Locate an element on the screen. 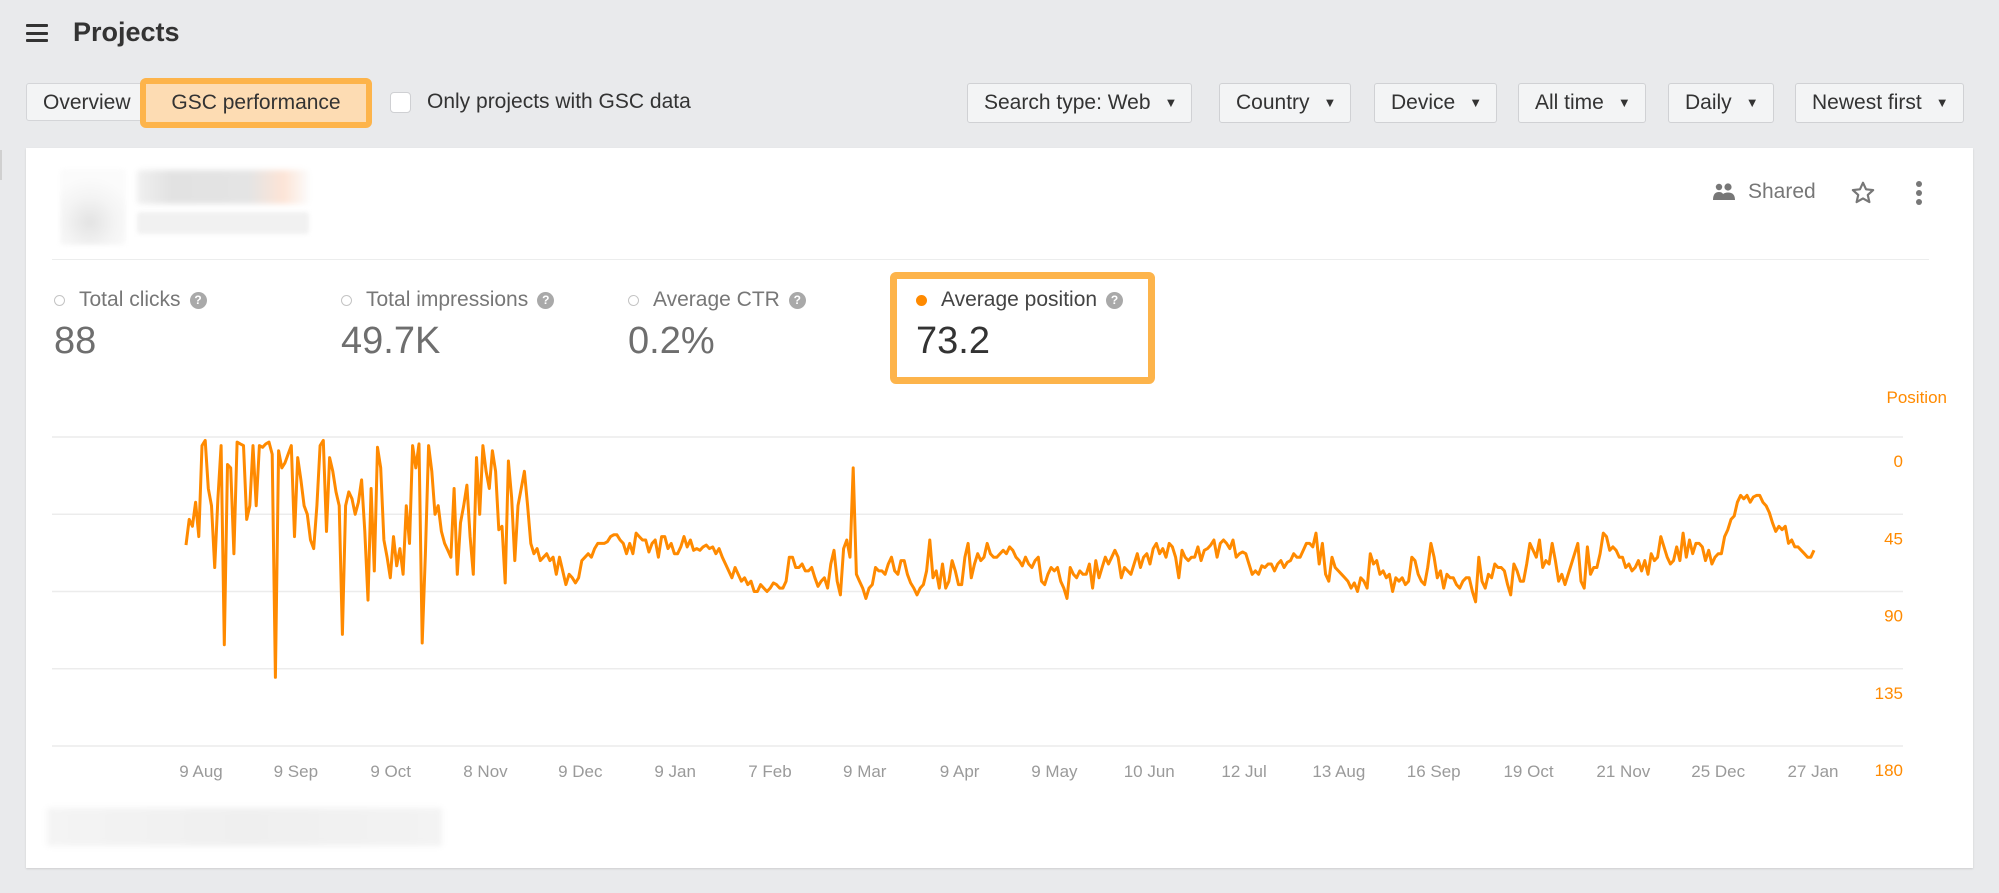 The width and height of the screenshot is (1999, 893). project-favicon is located at coordinates (93, 207).